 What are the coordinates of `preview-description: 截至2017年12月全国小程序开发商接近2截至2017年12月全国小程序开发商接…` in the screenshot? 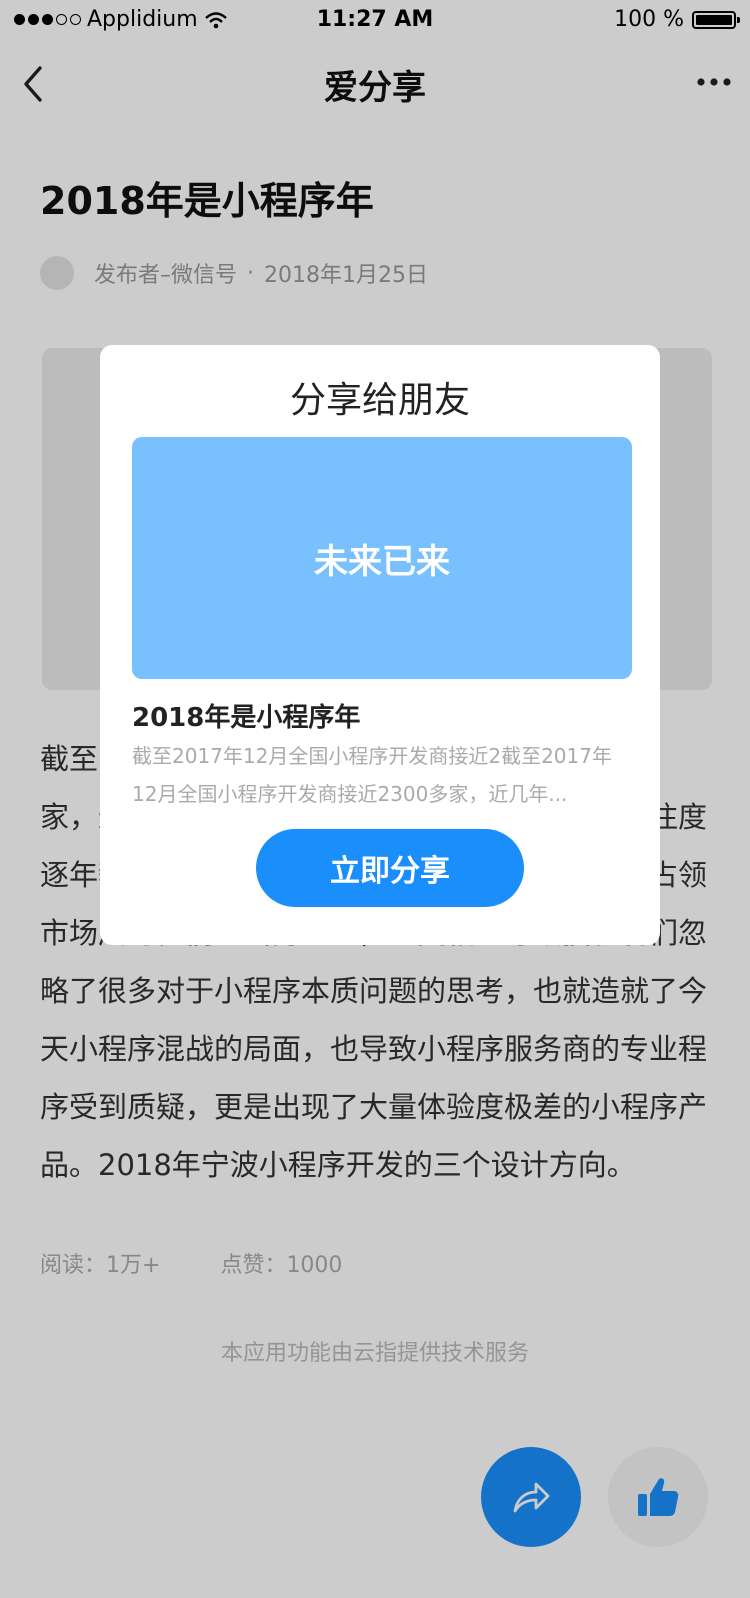 It's located at (372, 775).